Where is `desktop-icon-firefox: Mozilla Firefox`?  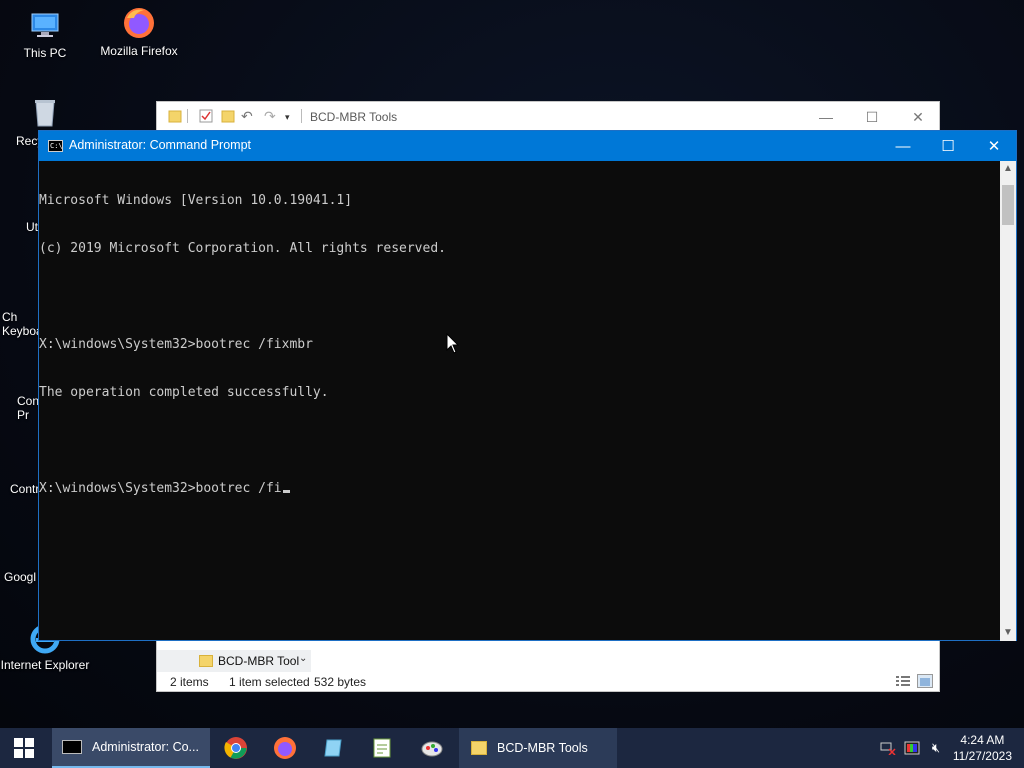 desktop-icon-firefox: Mozilla Firefox is located at coordinates (139, 32).